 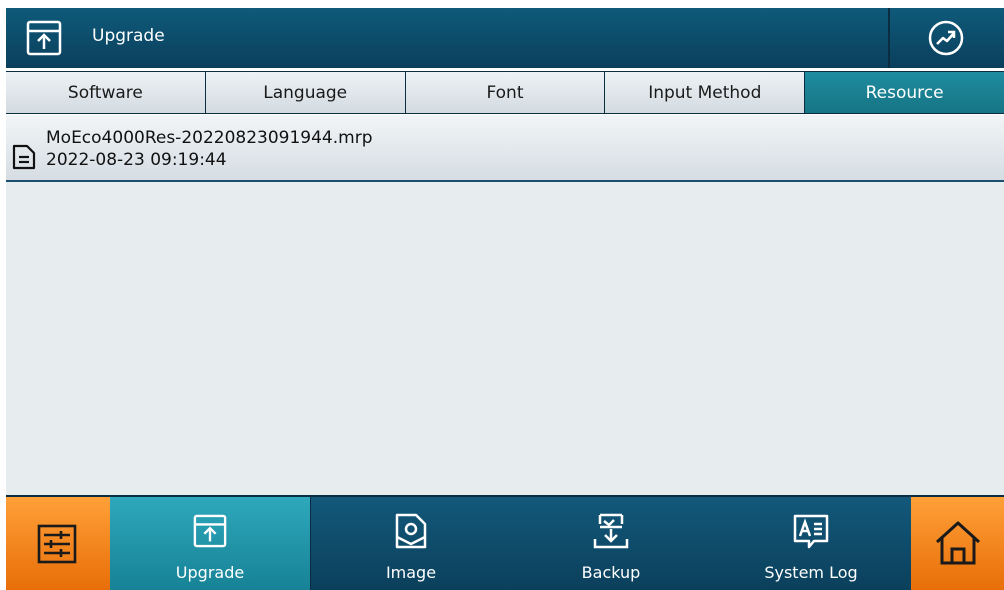 What do you see at coordinates (304, 92) in the screenshot?
I see `tab-language: Language` at bounding box center [304, 92].